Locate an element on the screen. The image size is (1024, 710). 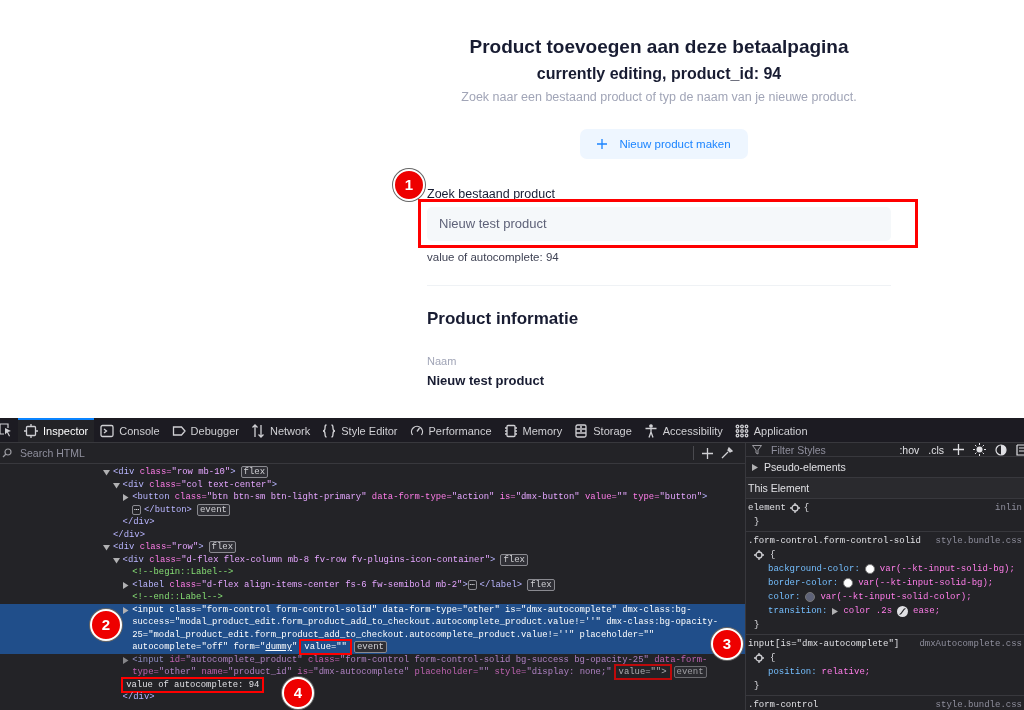
html-node: <!--end::Label--> is located at coordinates (372, 597).